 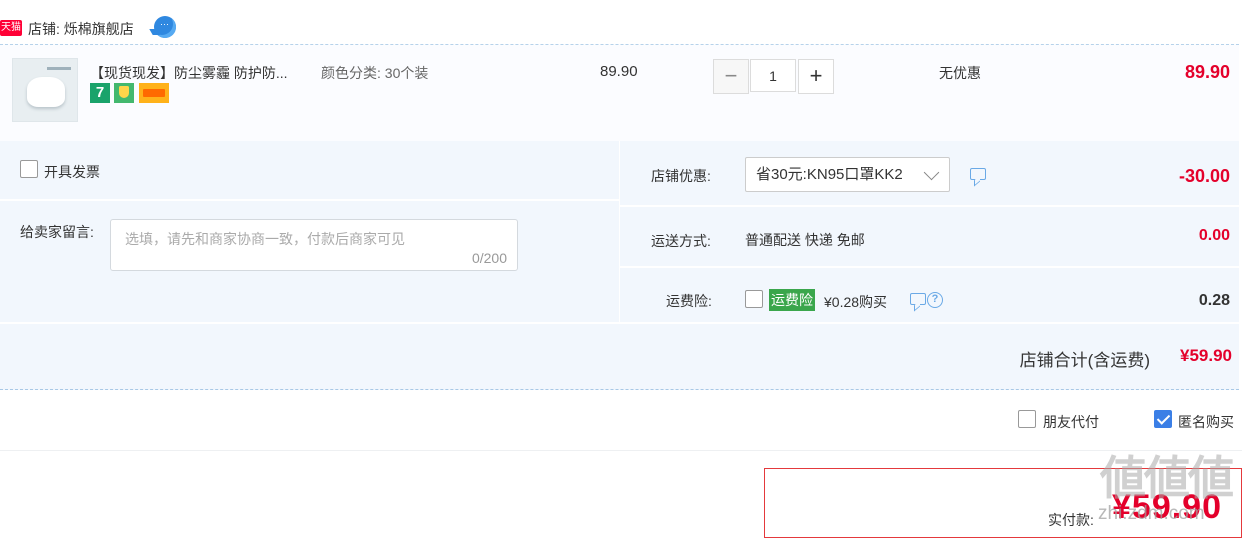 What do you see at coordinates (375, 73) in the screenshot?
I see `product-sku: 颜色分类: 30个装` at bounding box center [375, 73].